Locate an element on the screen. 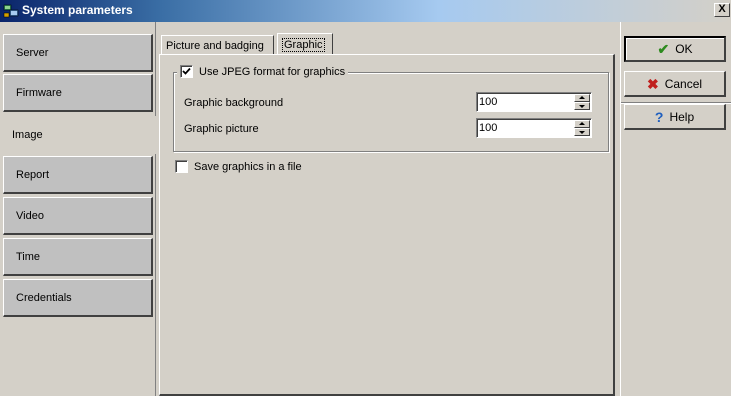  sidebar-item-image: Image is located at coordinates (78, 135).